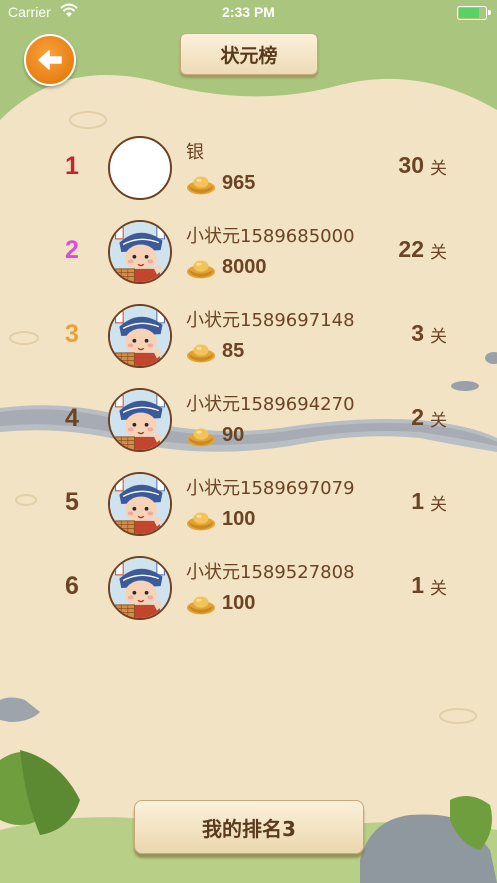 This screenshot has width=497, height=883. I want to click on my-rank-label: 我的排名3, so click(249, 828).